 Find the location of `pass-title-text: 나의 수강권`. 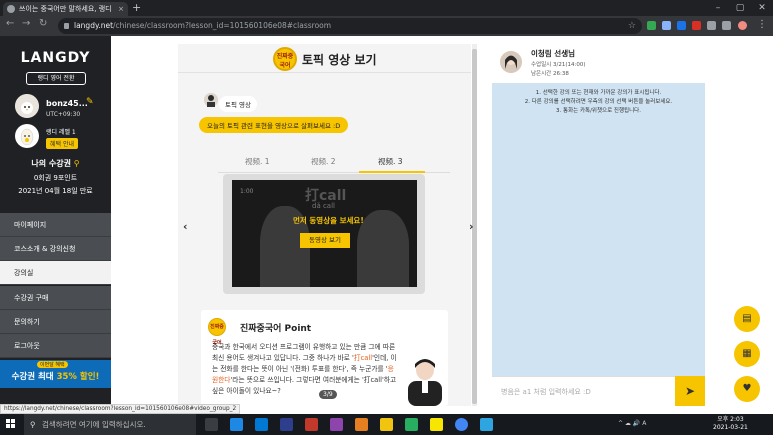

pass-title-text: 나의 수강권 is located at coordinates (51, 163).